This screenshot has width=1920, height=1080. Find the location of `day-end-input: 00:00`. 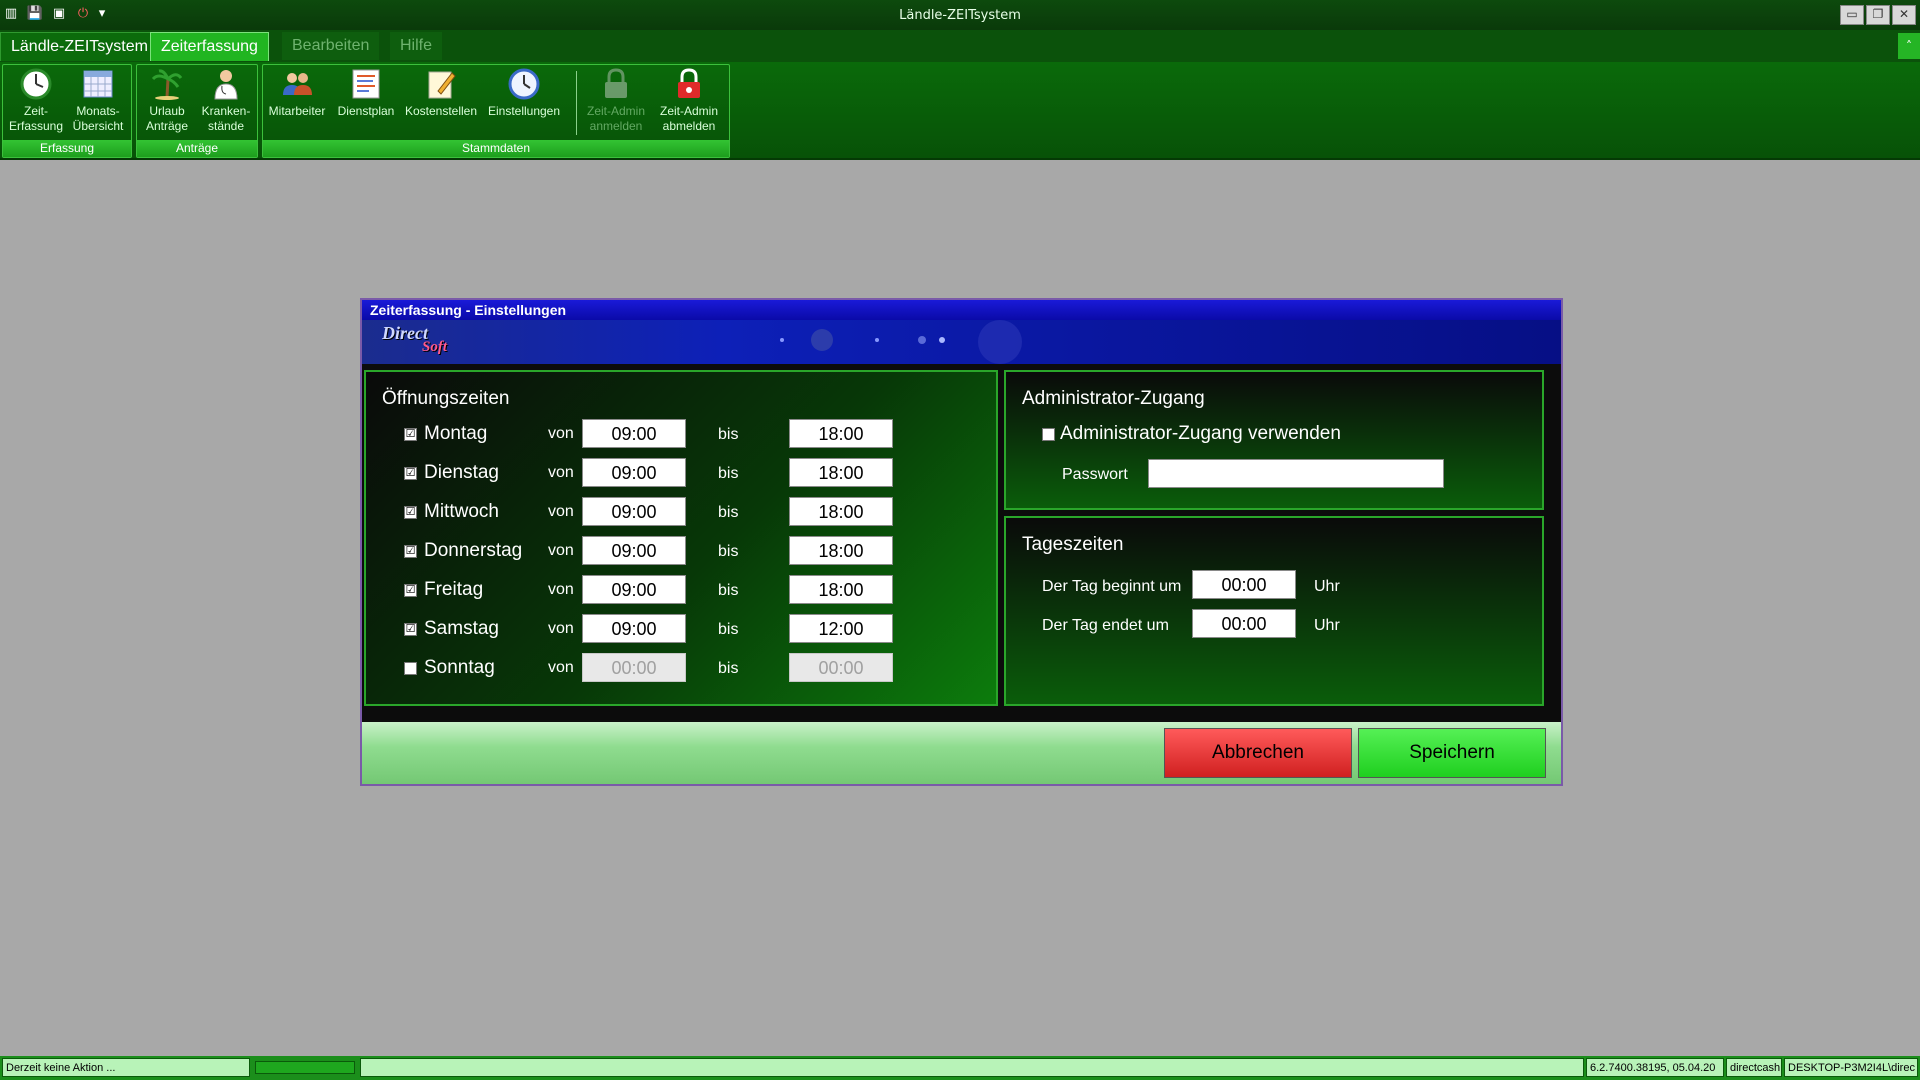

day-end-input: 00:00 is located at coordinates (1244, 623).